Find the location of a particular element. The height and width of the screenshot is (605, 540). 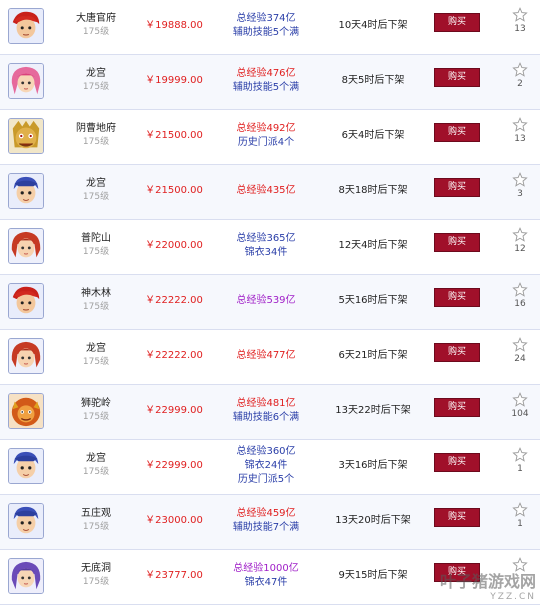

price: ￥19888.00 is located at coordinates (174, 25).